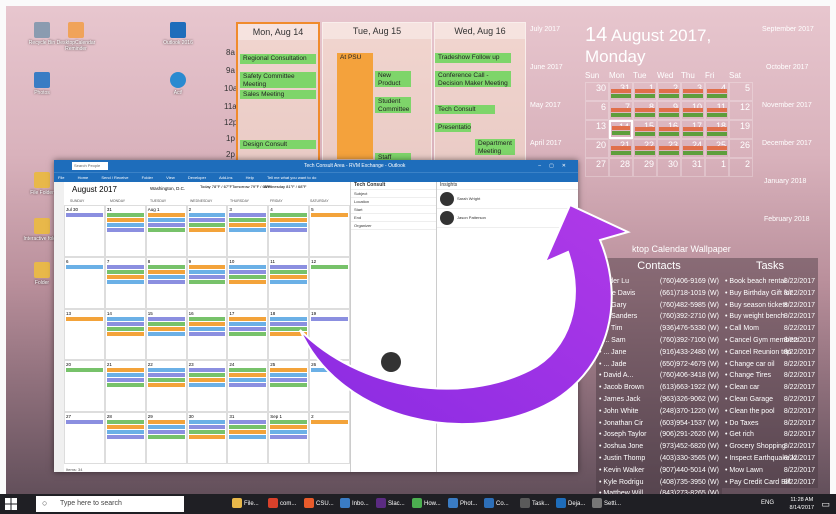  I want to click on system-clock: 11:28 AM 8/14/2017, so click(802, 504).